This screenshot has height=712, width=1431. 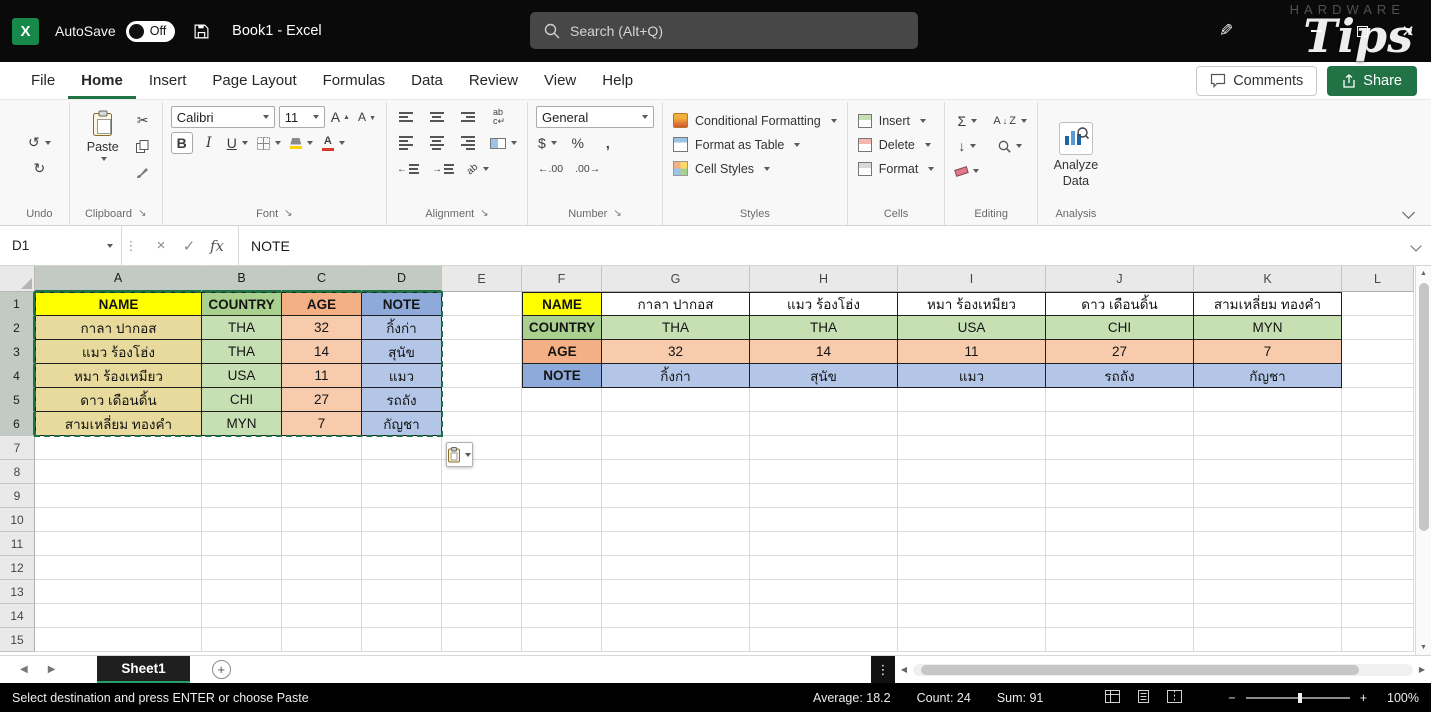 What do you see at coordinates (824, 424) in the screenshot?
I see `cell-H6` at bounding box center [824, 424].